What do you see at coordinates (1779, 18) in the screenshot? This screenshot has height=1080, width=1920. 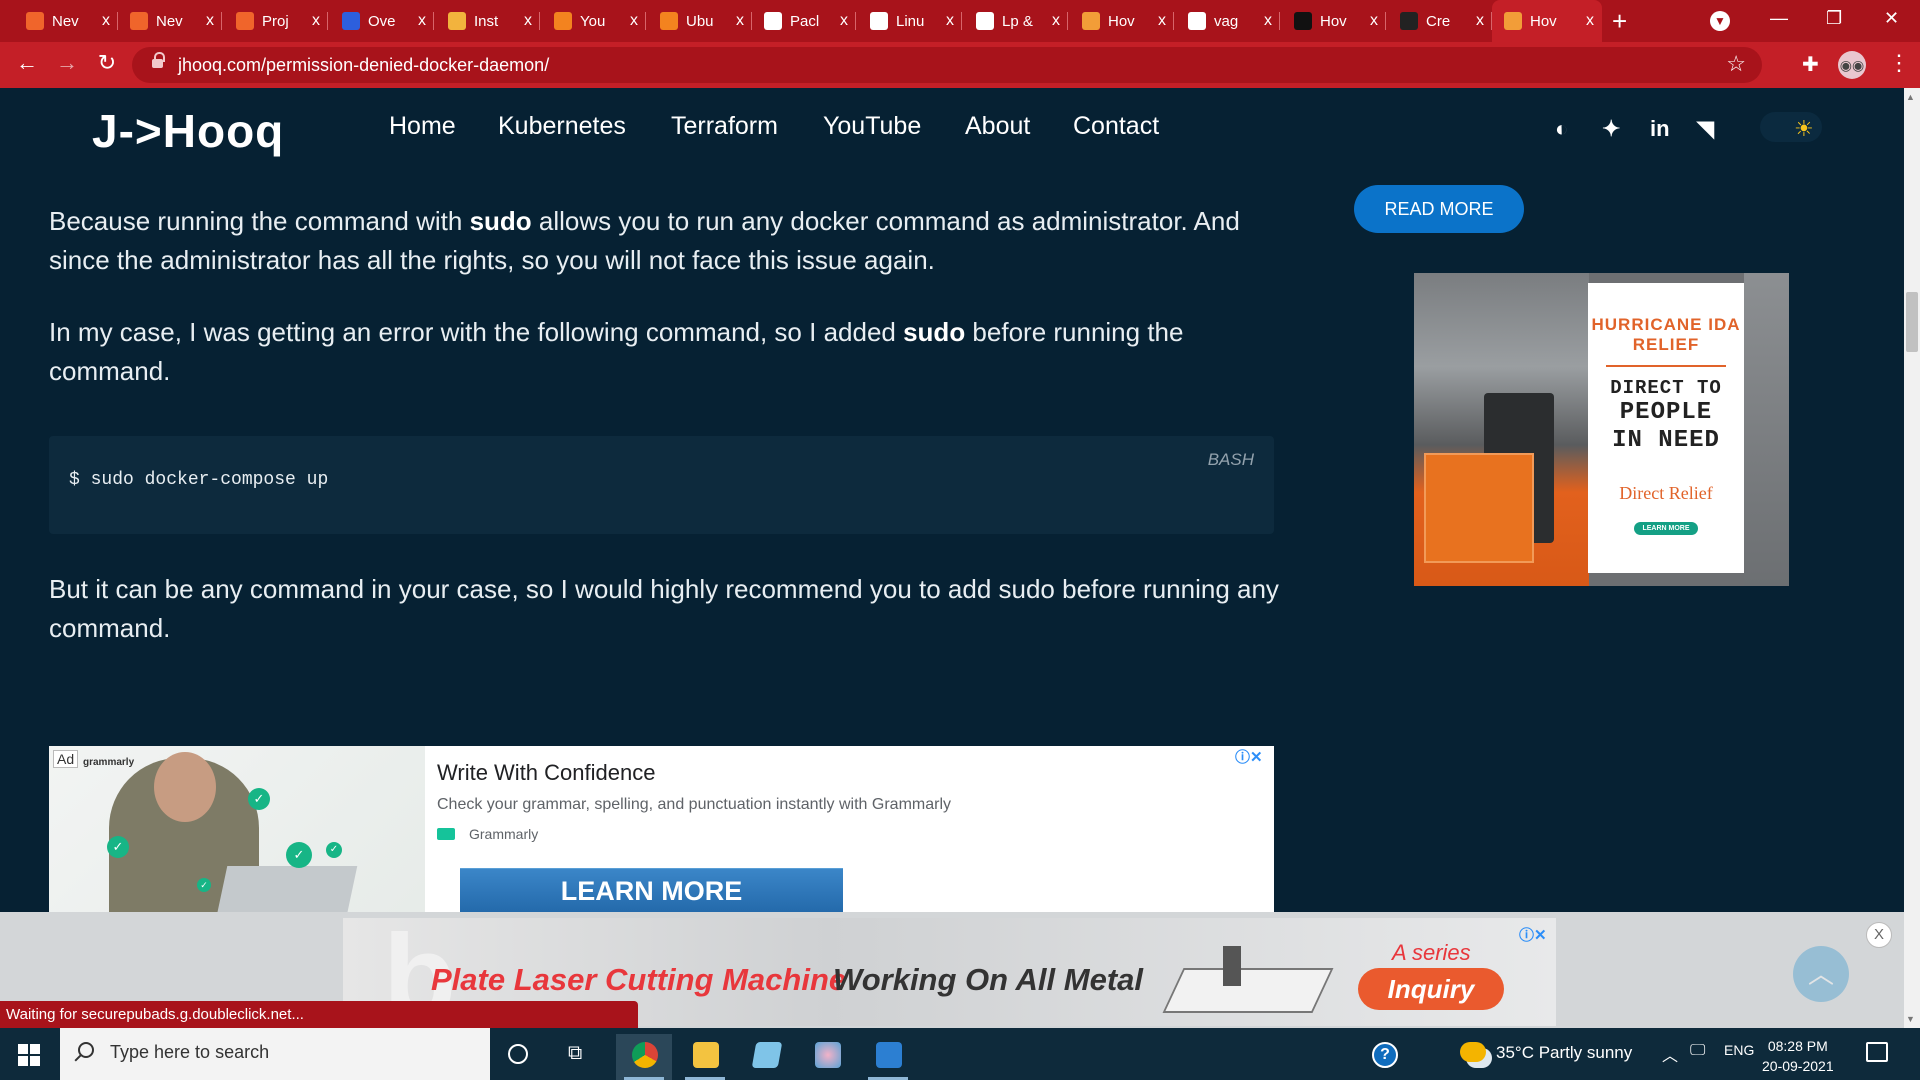 I see `minimize-icon: —` at bounding box center [1779, 18].